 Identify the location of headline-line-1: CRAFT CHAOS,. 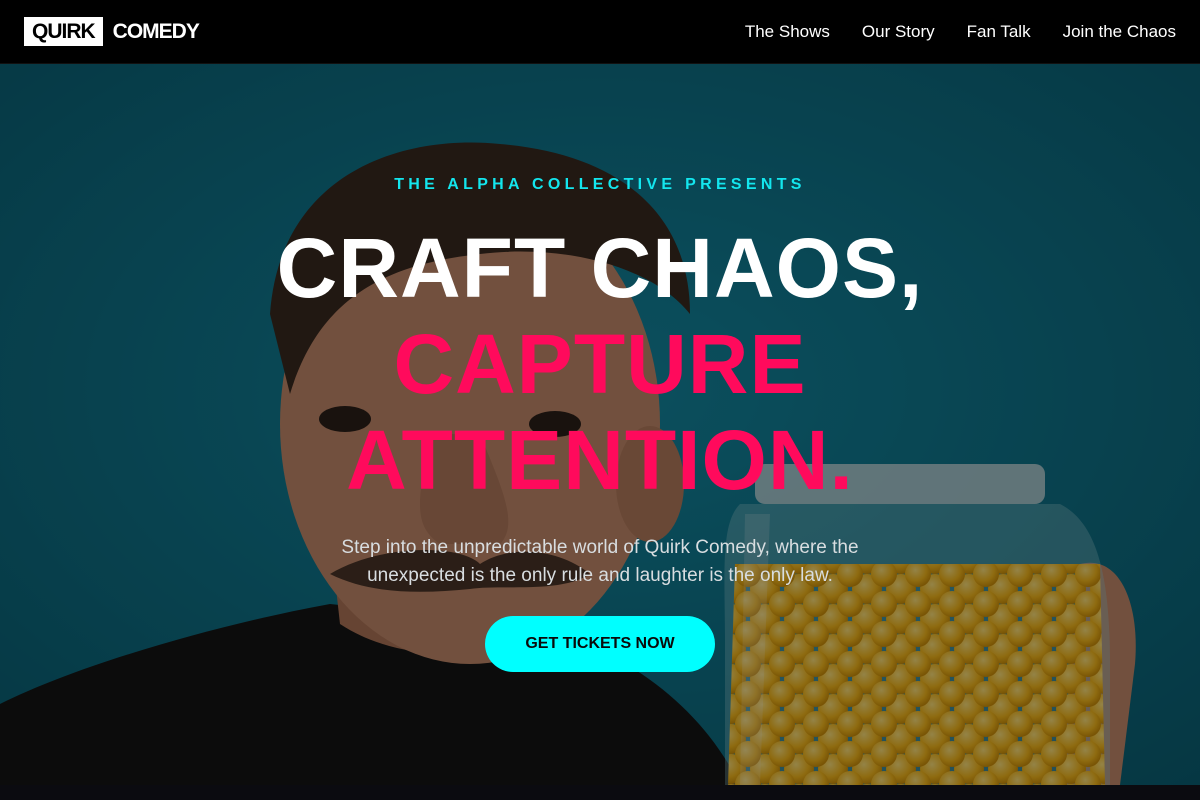
(600, 268).